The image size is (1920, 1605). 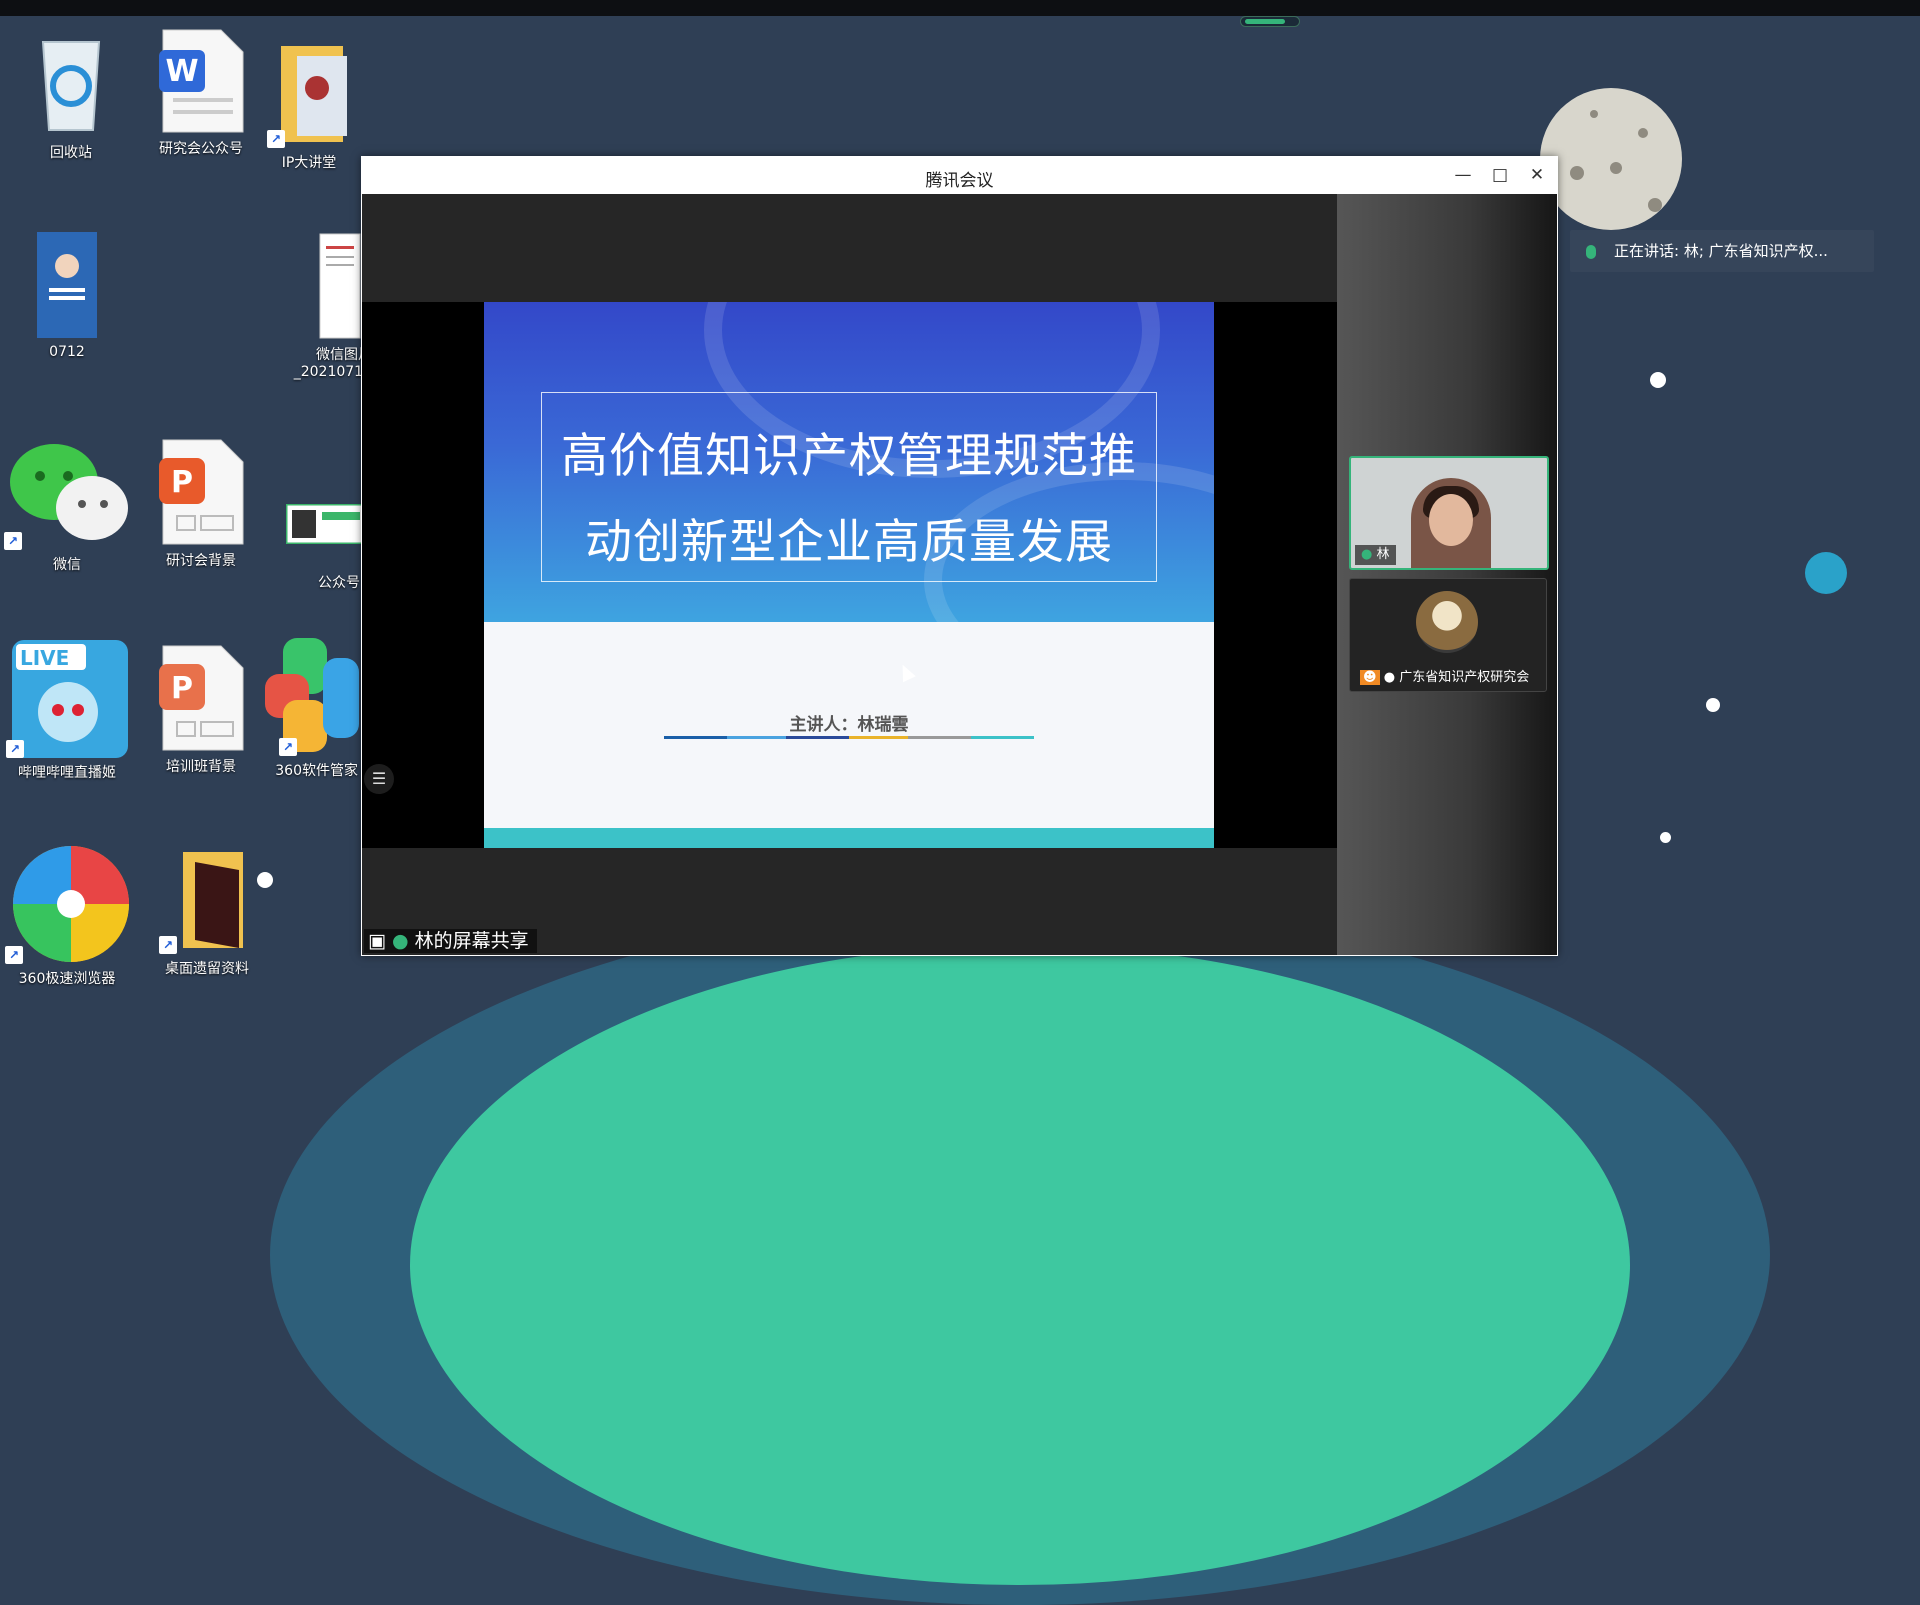 I want to click on desktop-icon-360-software-manager: ↗ 360软件管家, so click(x=312, y=709).